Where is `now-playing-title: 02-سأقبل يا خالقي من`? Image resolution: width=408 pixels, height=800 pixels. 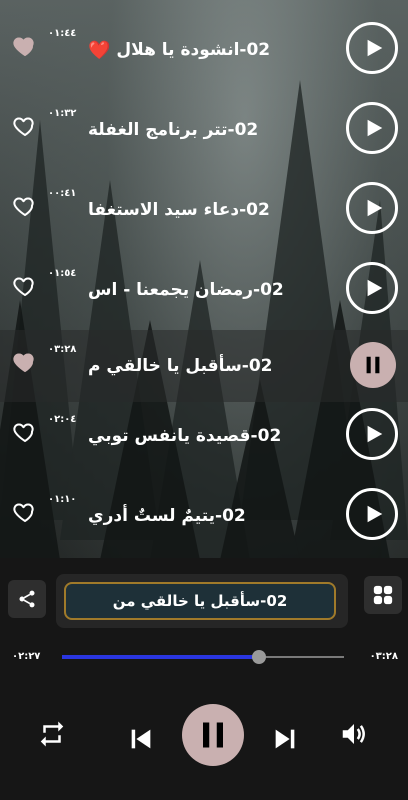 now-playing-title: 02-سأقبل يا خالقي من is located at coordinates (200, 601).